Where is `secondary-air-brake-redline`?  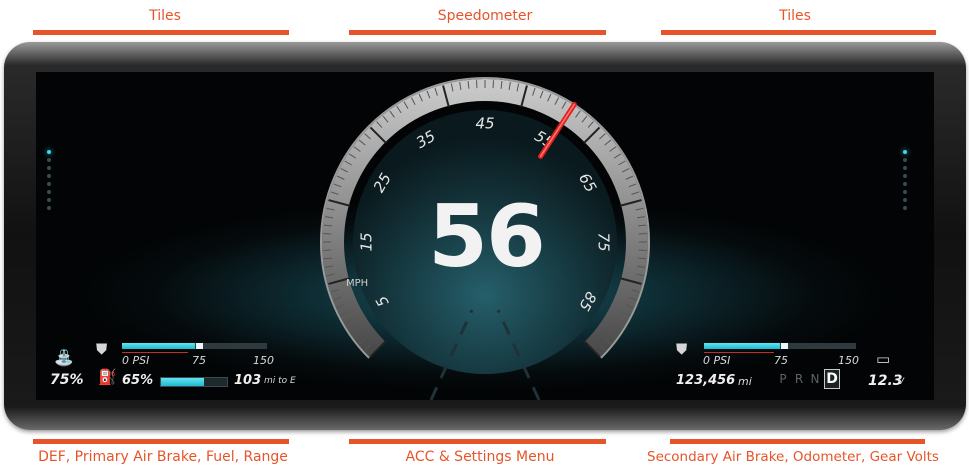
secondary-air-brake-redline is located at coordinates (739, 352).